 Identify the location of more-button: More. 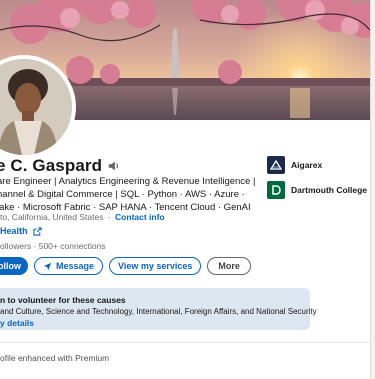
(229, 266).